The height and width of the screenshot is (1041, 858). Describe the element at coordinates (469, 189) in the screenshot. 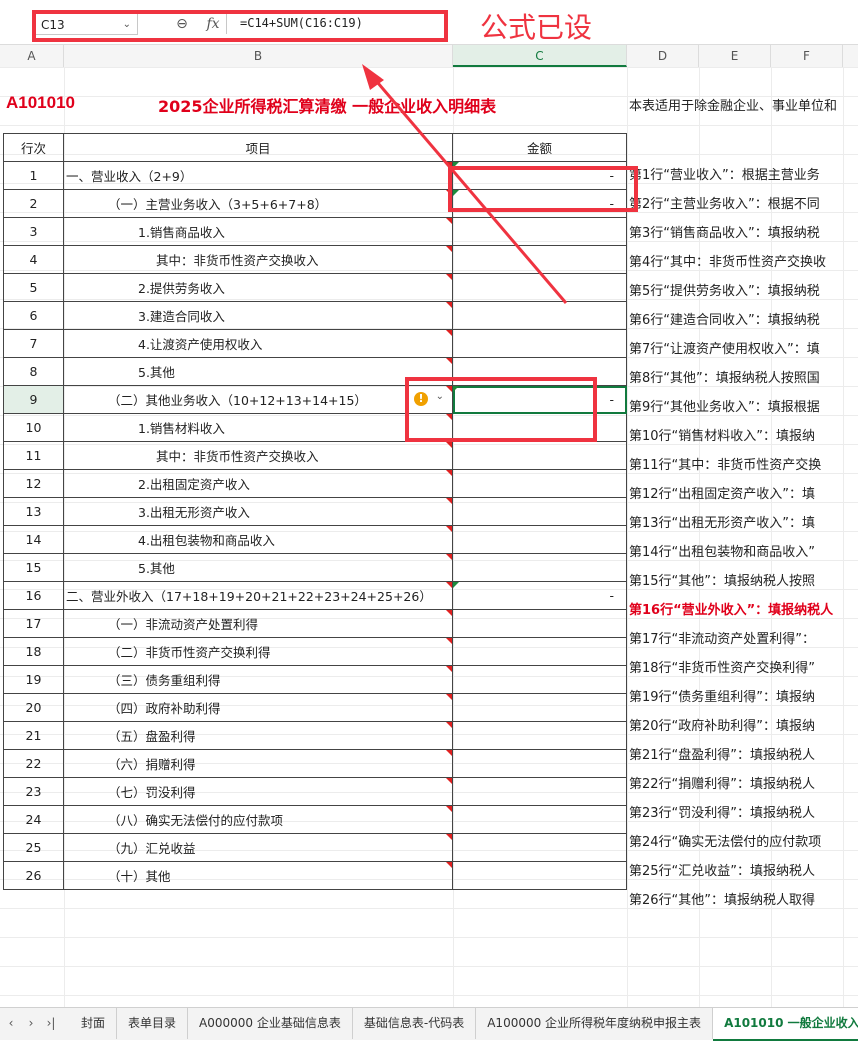

I see `arrow-shaft` at that location.